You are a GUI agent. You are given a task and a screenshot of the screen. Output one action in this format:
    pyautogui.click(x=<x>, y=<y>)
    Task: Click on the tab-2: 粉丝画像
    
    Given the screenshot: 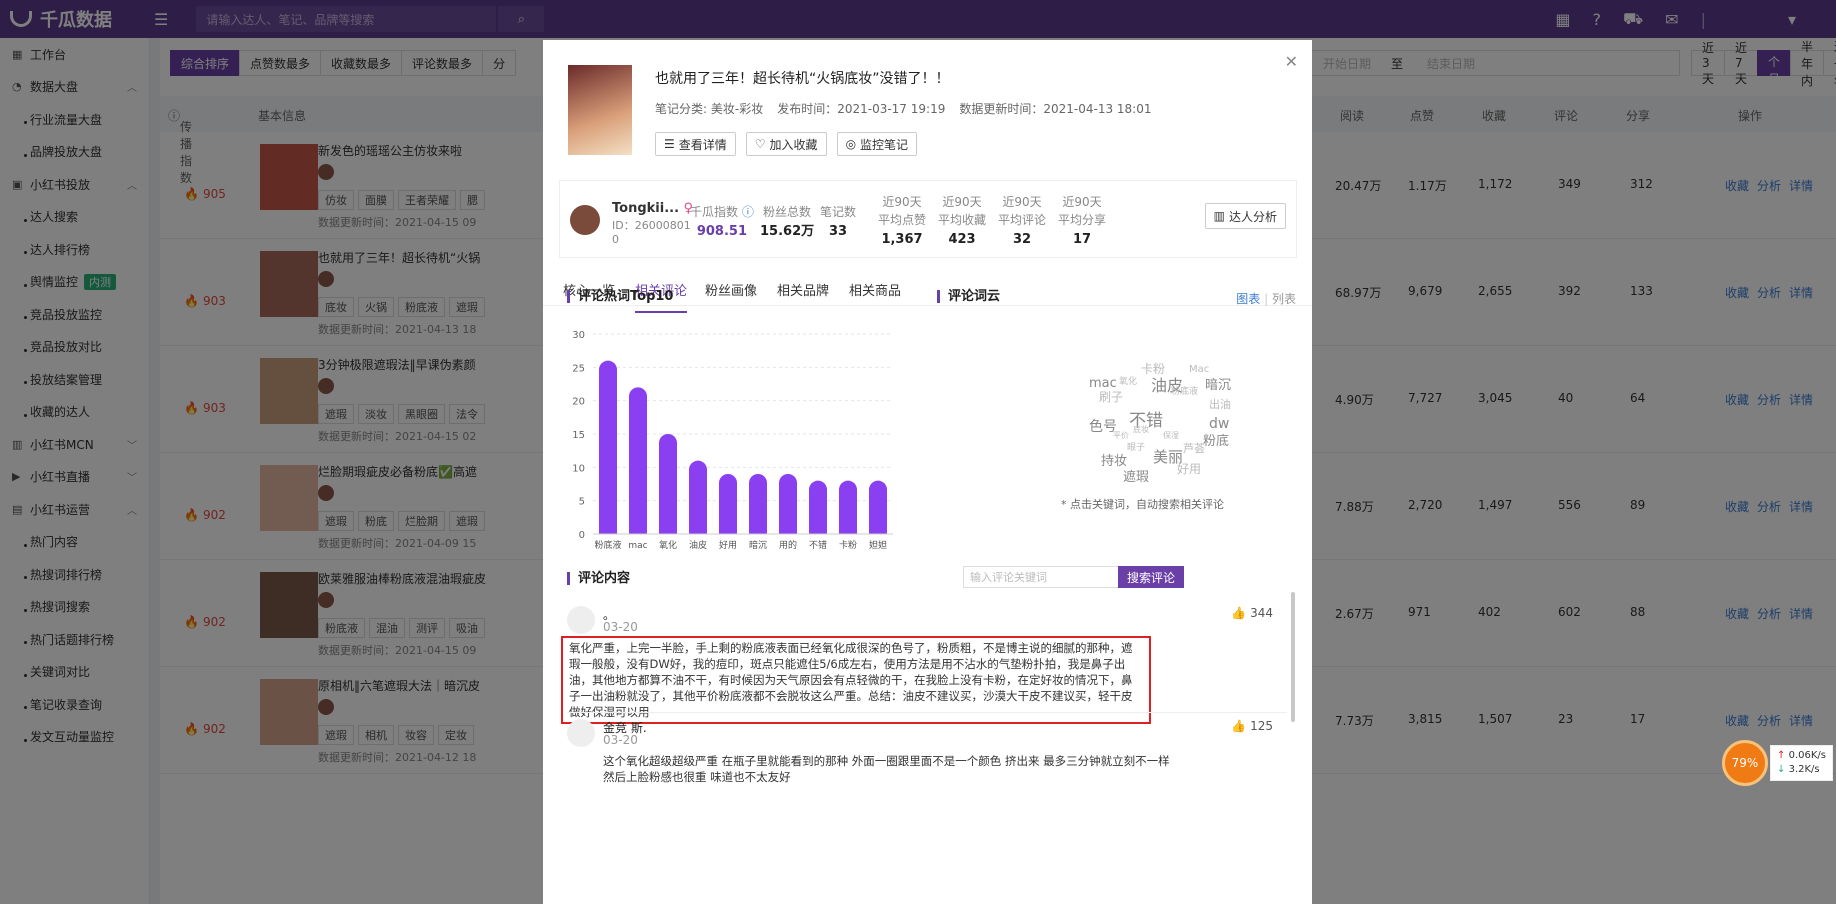 What is the action you would take?
    pyautogui.click(x=731, y=295)
    